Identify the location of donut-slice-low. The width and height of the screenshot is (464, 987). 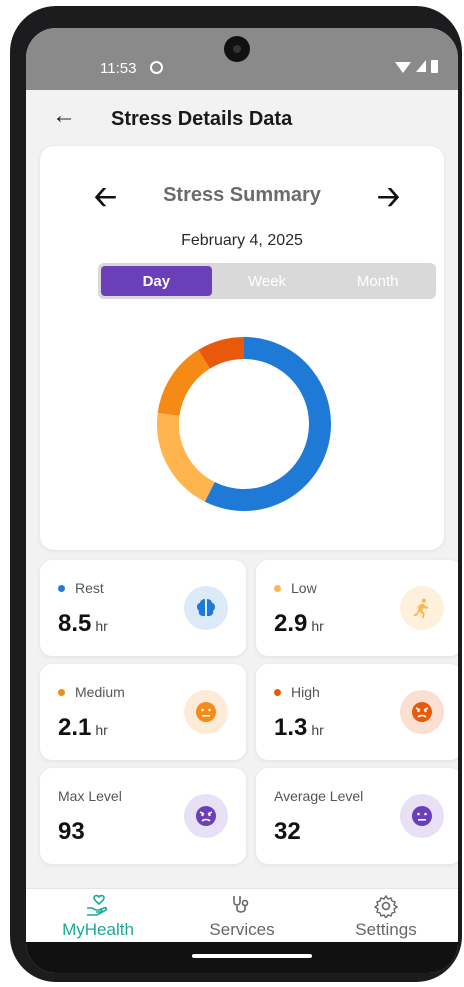
(186, 457).